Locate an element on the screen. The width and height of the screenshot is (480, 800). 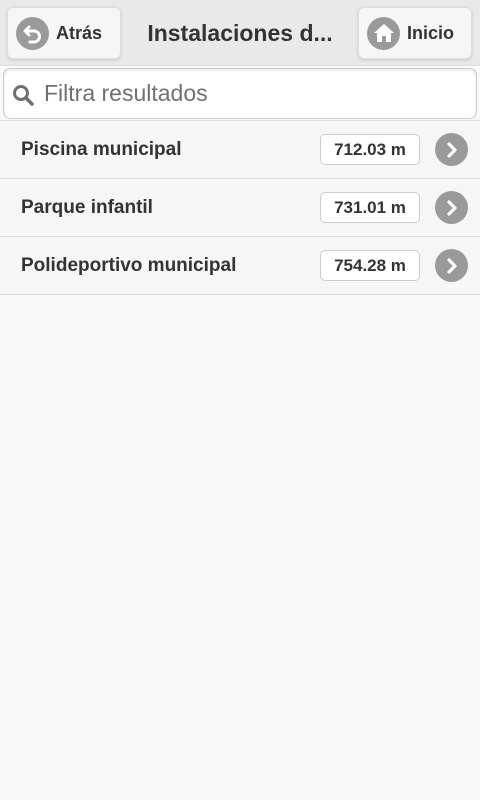
search-box is located at coordinates (240, 93).